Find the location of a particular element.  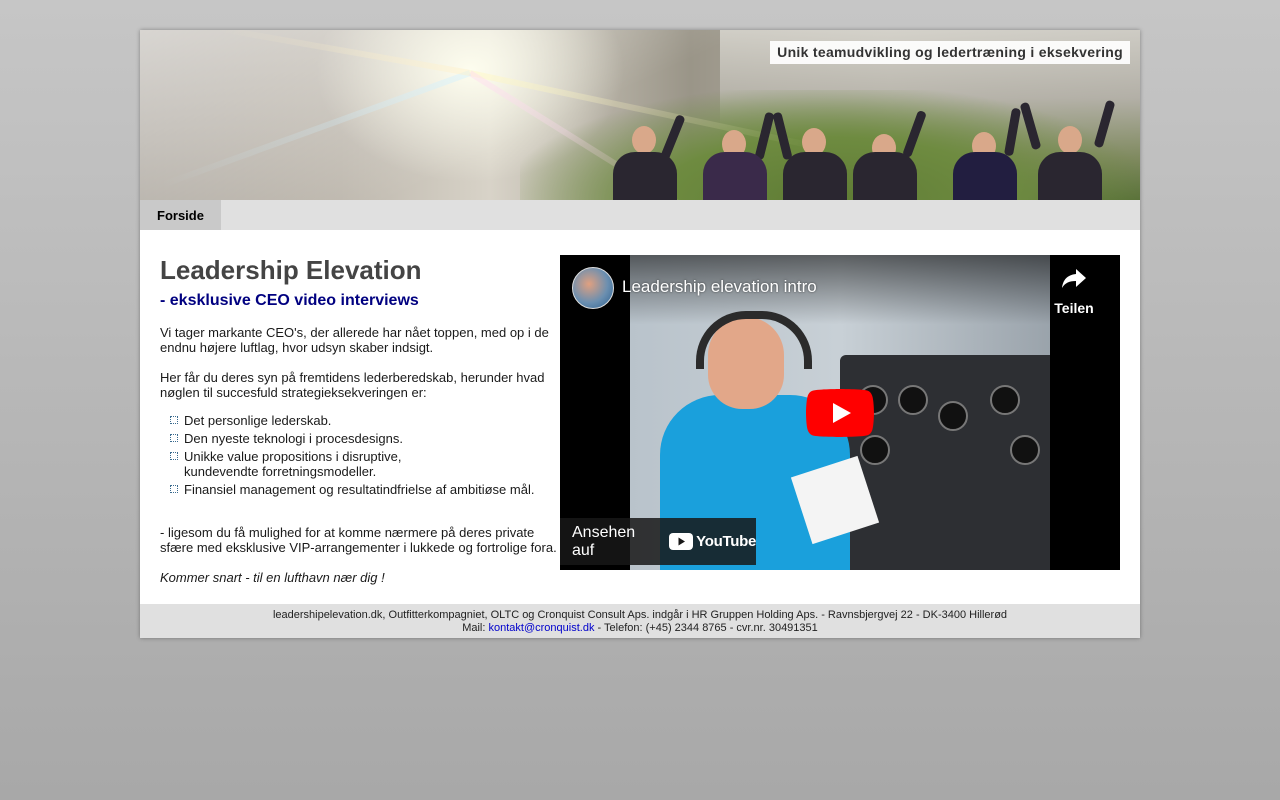

share-icon is located at coordinates (1074, 278).